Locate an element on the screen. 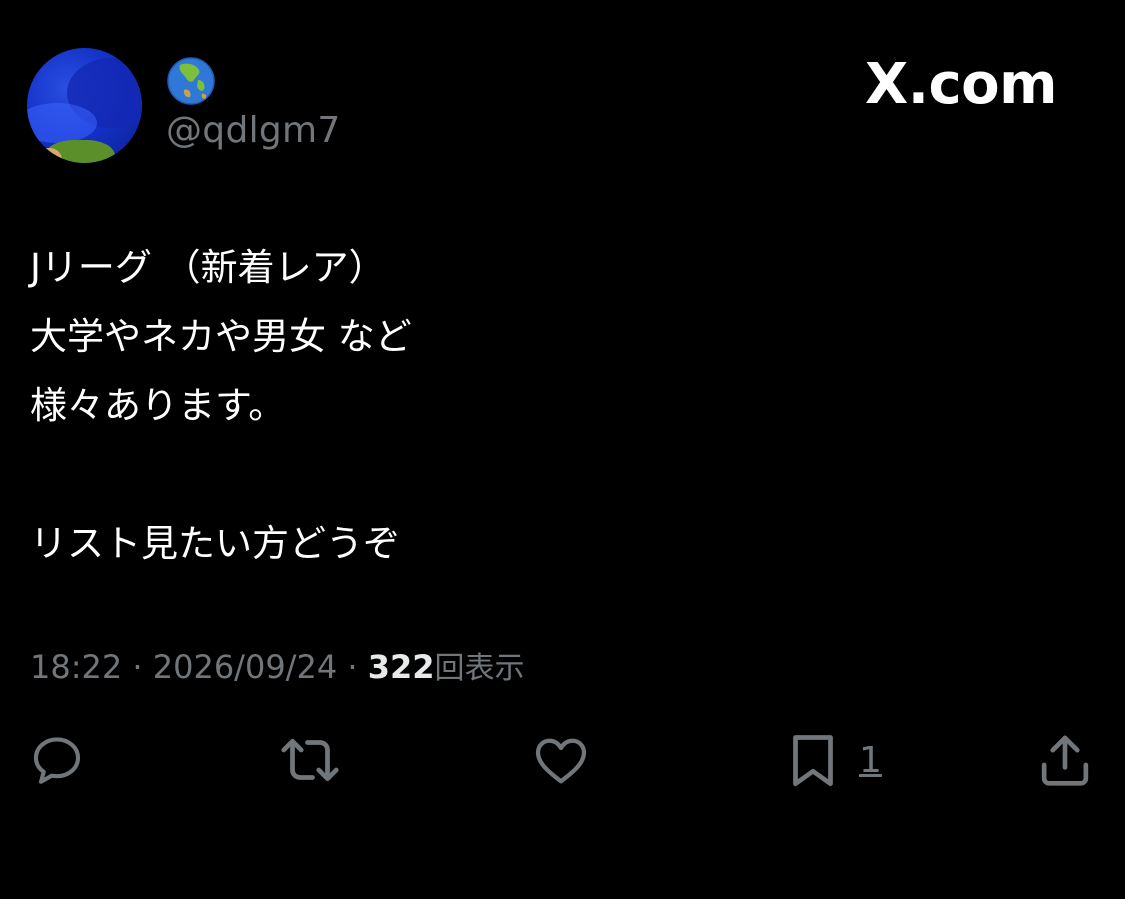 This screenshot has height=899, width=1125. tweet-time: 18:22 is located at coordinates (76, 667).